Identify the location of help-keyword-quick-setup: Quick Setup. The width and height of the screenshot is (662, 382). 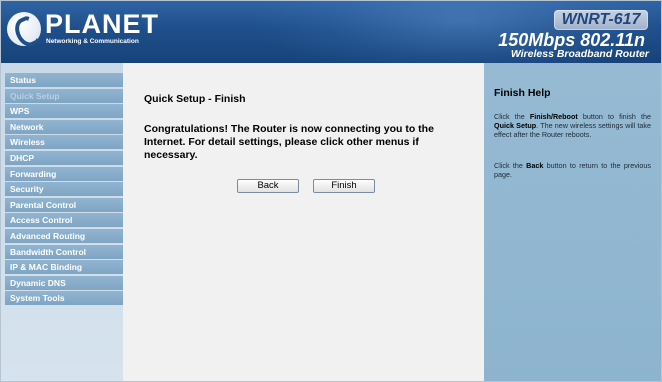
(515, 125).